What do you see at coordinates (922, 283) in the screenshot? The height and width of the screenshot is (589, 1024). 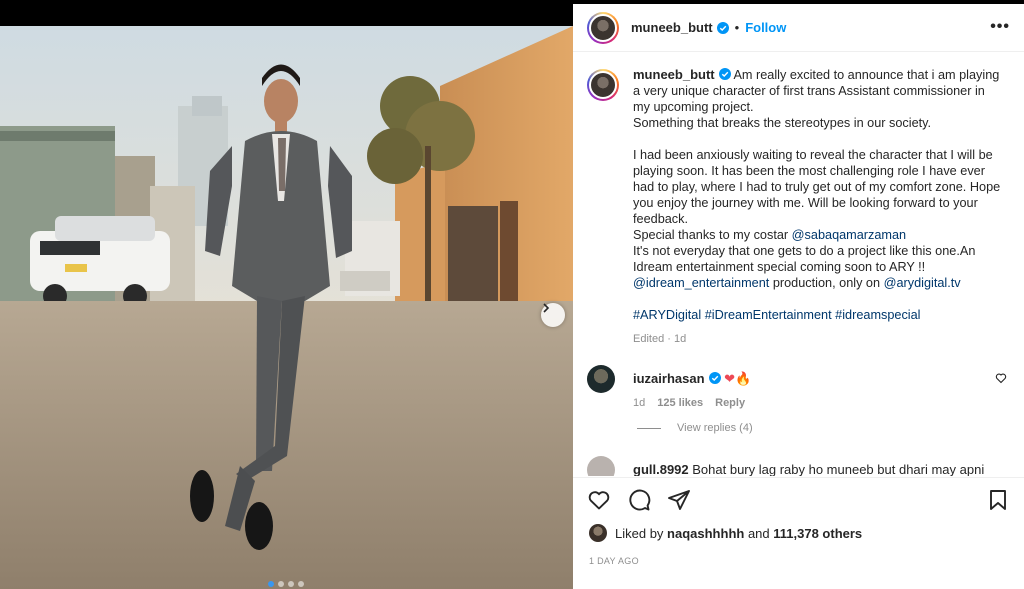 I see `ary-mention-link: @arydigital.tv` at bounding box center [922, 283].